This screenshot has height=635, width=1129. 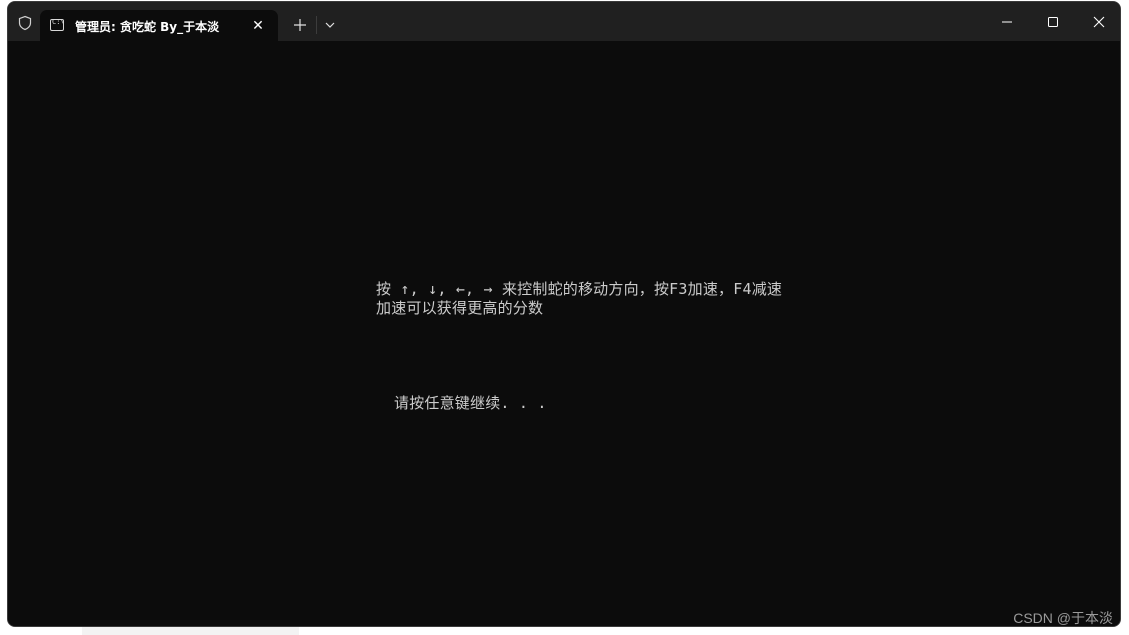 What do you see at coordinates (1099, 22) in the screenshot?
I see `close-button` at bounding box center [1099, 22].